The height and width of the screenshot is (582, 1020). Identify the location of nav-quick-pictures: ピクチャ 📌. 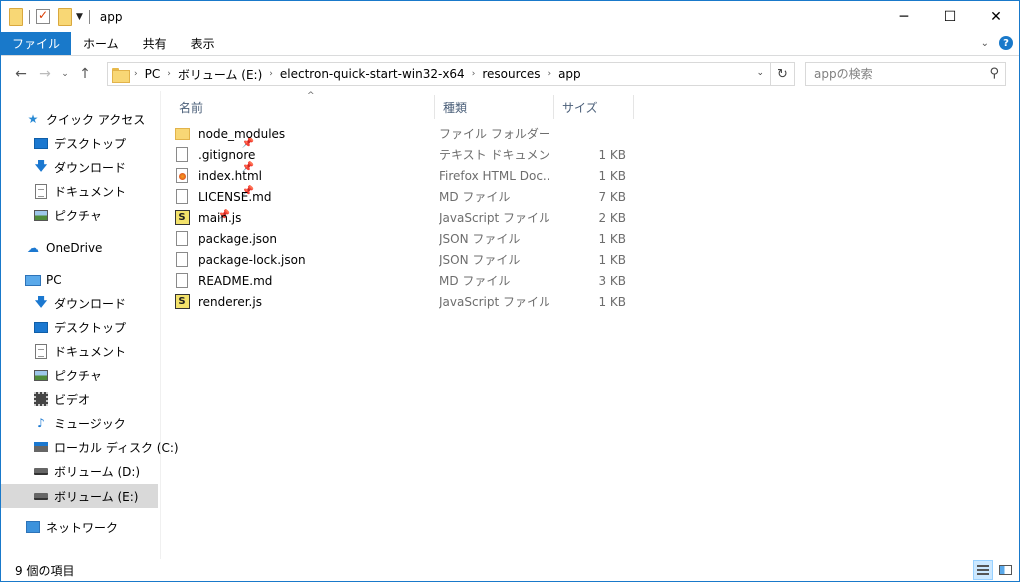
(131, 215).